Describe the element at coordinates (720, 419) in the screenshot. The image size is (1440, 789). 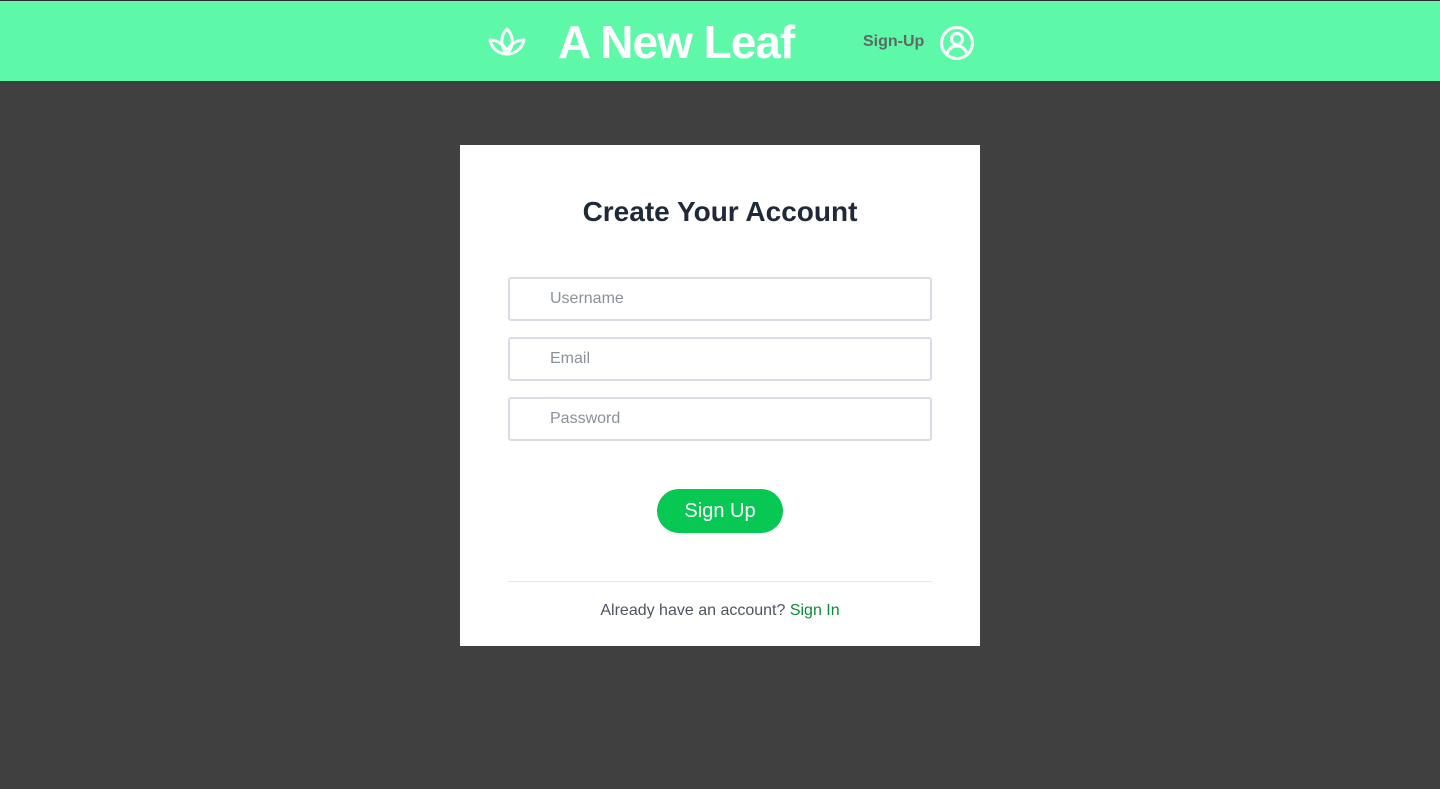
I see `password-input` at that location.